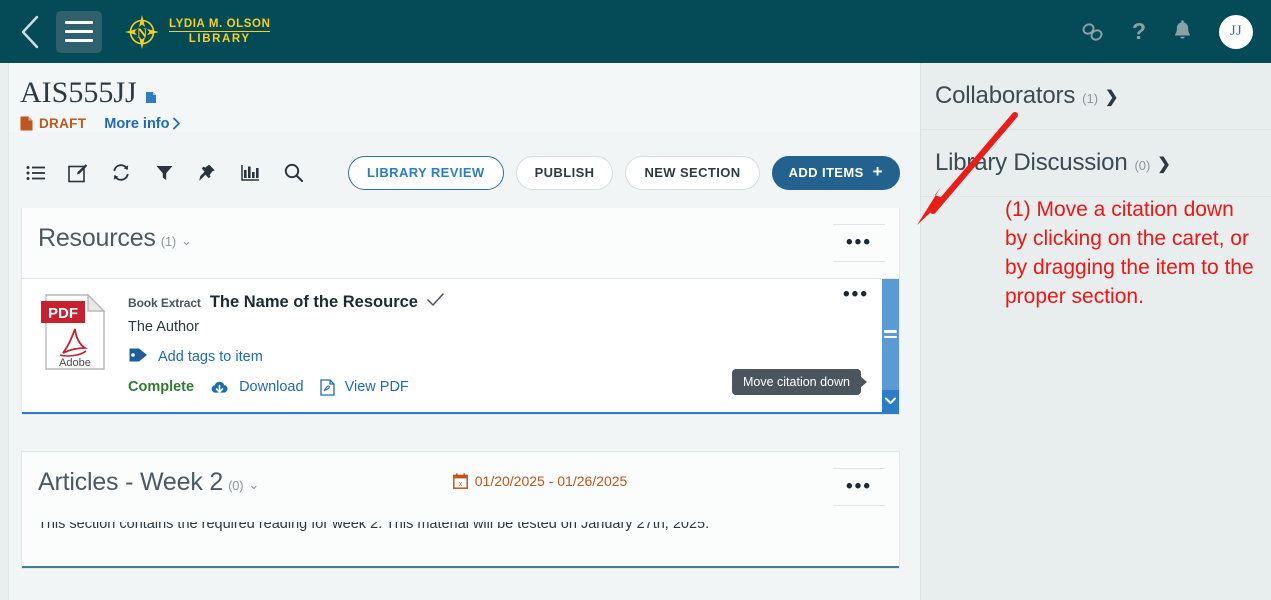 Image resolution: width=1271 pixels, height=600 pixels. What do you see at coordinates (164, 302) in the screenshot?
I see `resource-type: Book Extract` at bounding box center [164, 302].